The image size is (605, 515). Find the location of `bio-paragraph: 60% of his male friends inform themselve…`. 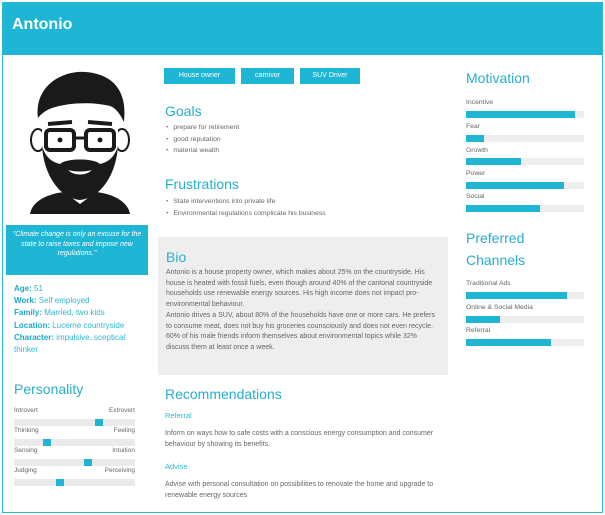

bio-paragraph: 60% of his male friends inform themselve… is located at coordinates (291, 342).